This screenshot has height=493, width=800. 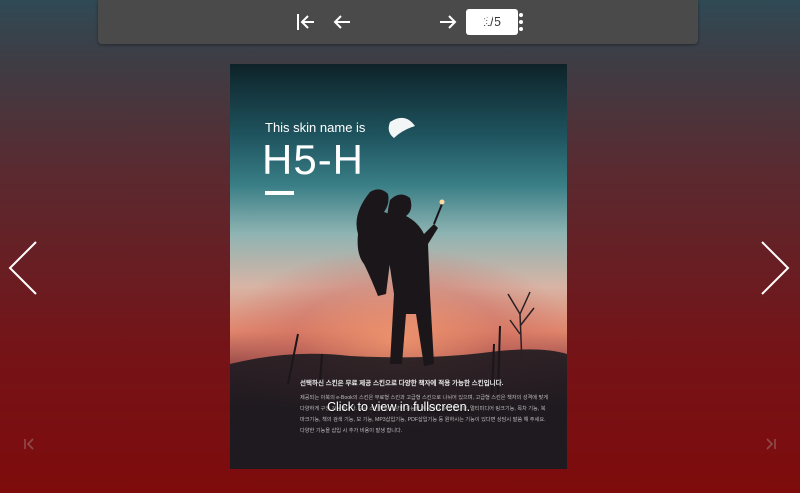 What do you see at coordinates (398, 22) in the screenshot?
I see `toolbar` at bounding box center [398, 22].